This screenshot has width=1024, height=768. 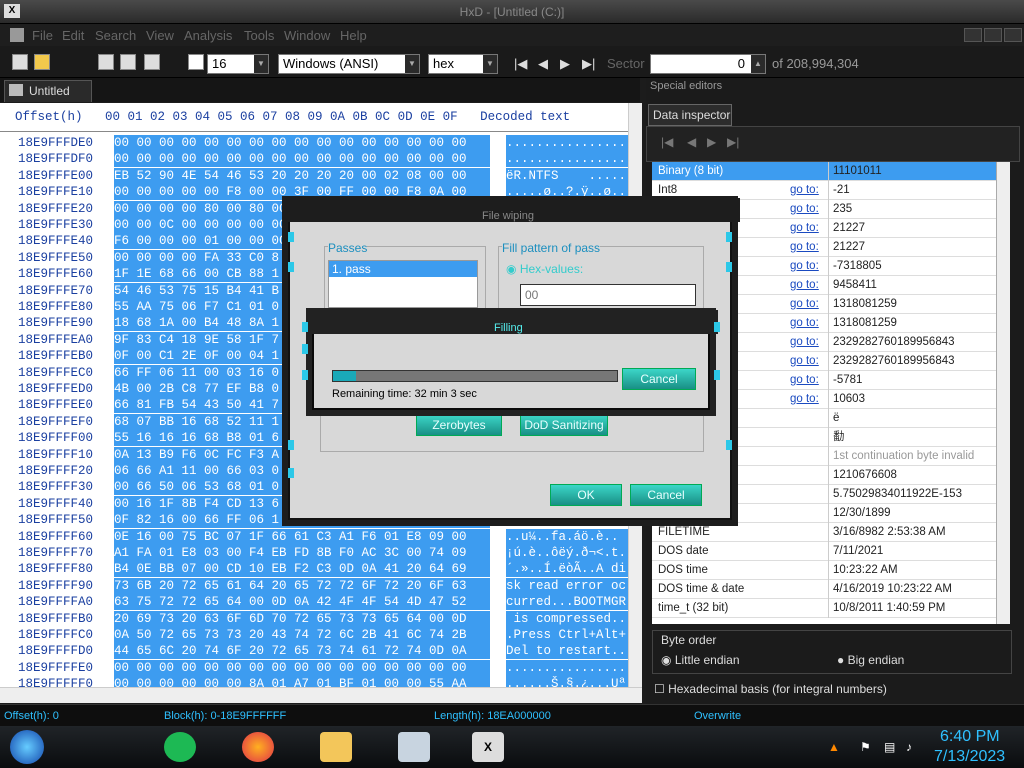 I want to click on row-decoded: sk read error oc, so click(x=567, y=585).